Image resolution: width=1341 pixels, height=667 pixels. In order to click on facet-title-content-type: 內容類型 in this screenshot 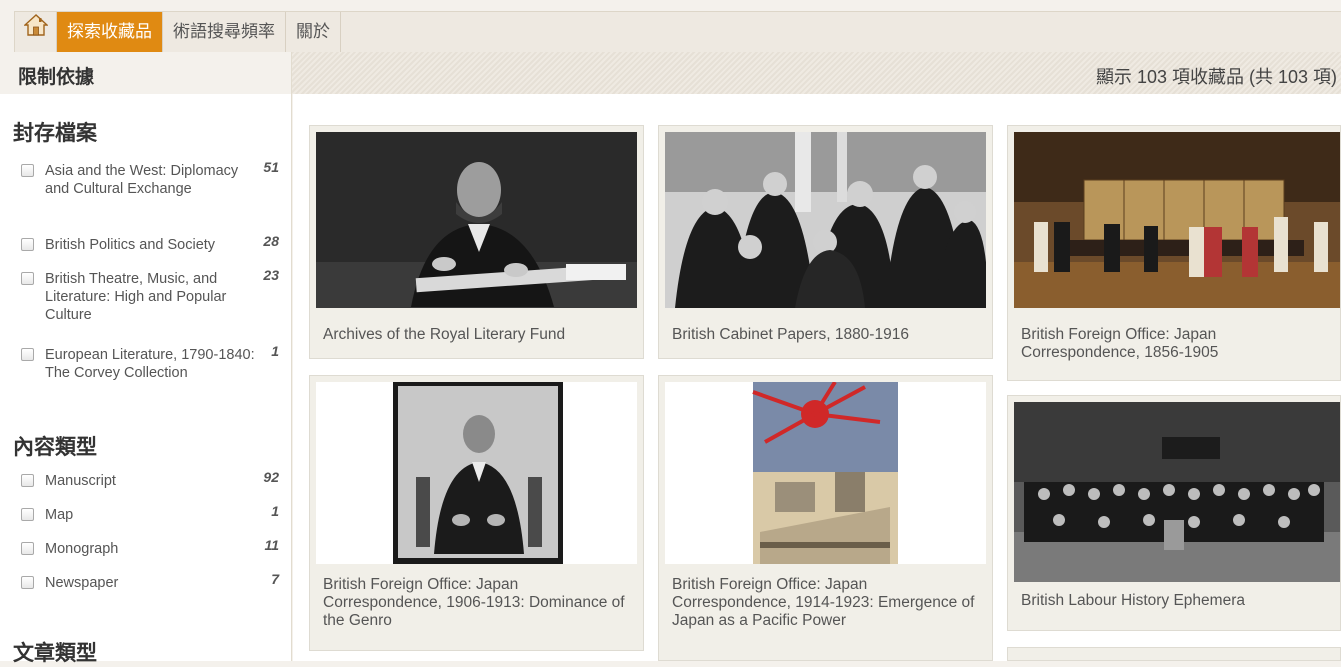, I will do `click(55, 447)`.